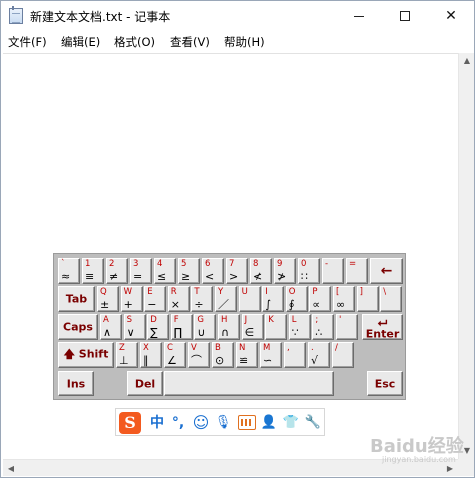  I want to click on key-row4-8: . √, so click(319, 355).